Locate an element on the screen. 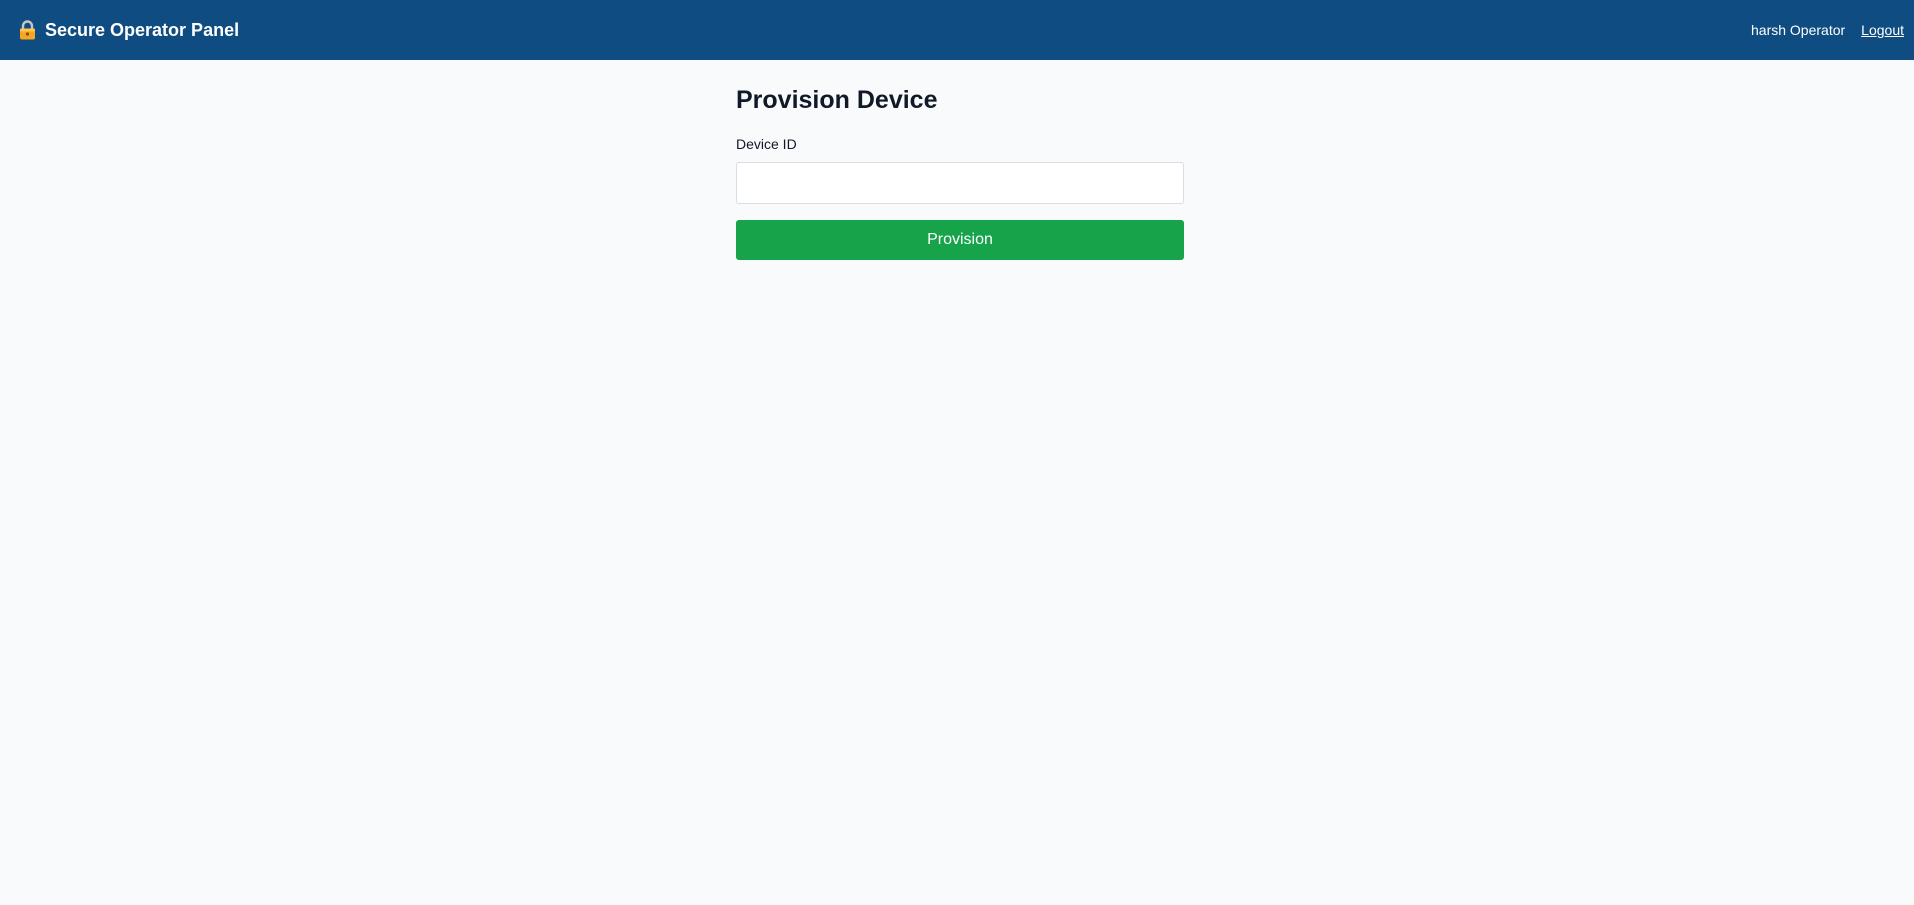 The width and height of the screenshot is (1914, 905). logout-link: Logout is located at coordinates (1882, 30).